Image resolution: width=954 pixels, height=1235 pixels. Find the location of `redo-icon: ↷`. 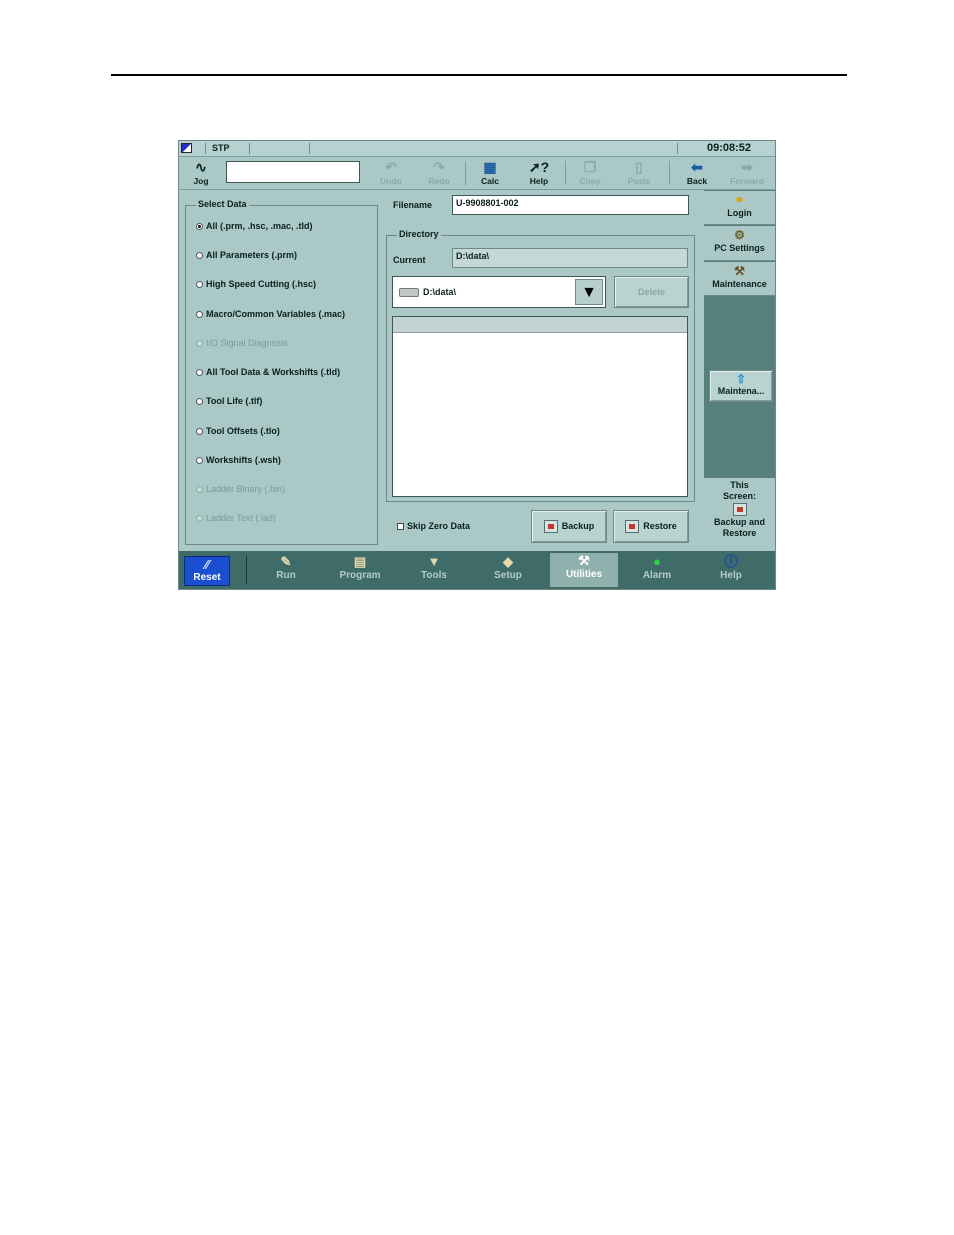

redo-icon: ↷ is located at coordinates (439, 167).